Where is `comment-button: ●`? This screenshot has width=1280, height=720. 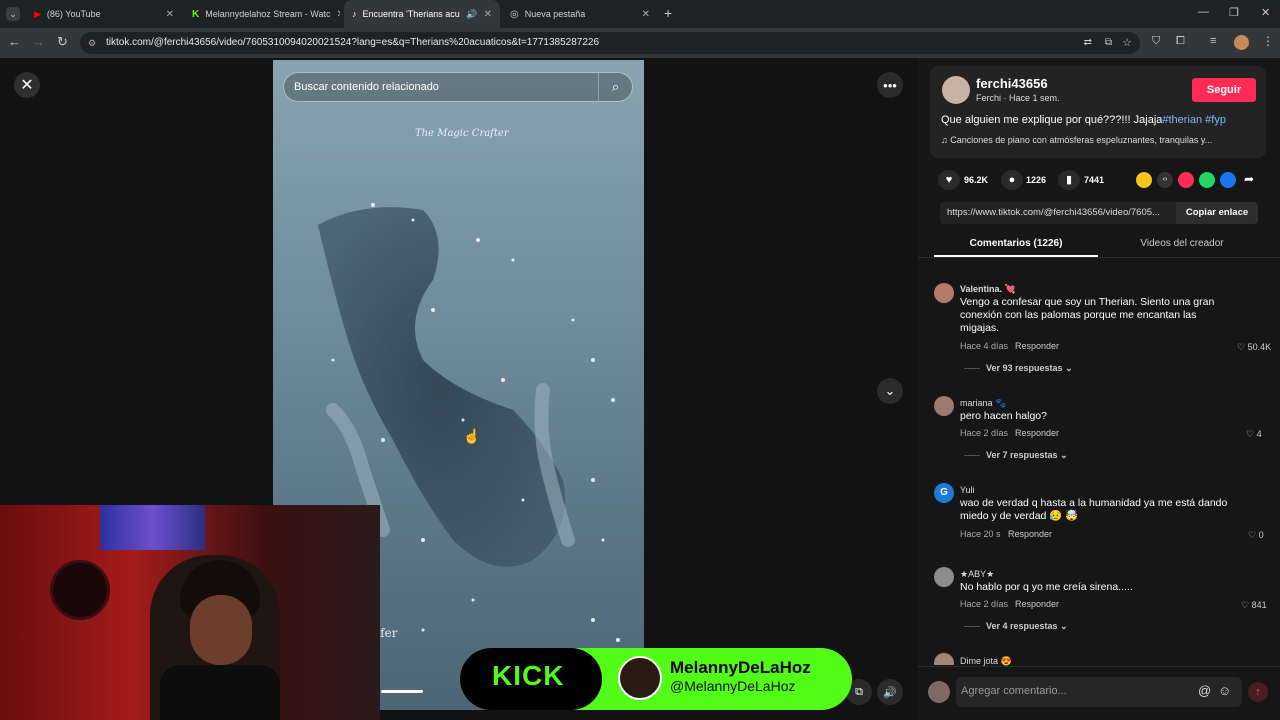 comment-button: ● is located at coordinates (1012, 180).